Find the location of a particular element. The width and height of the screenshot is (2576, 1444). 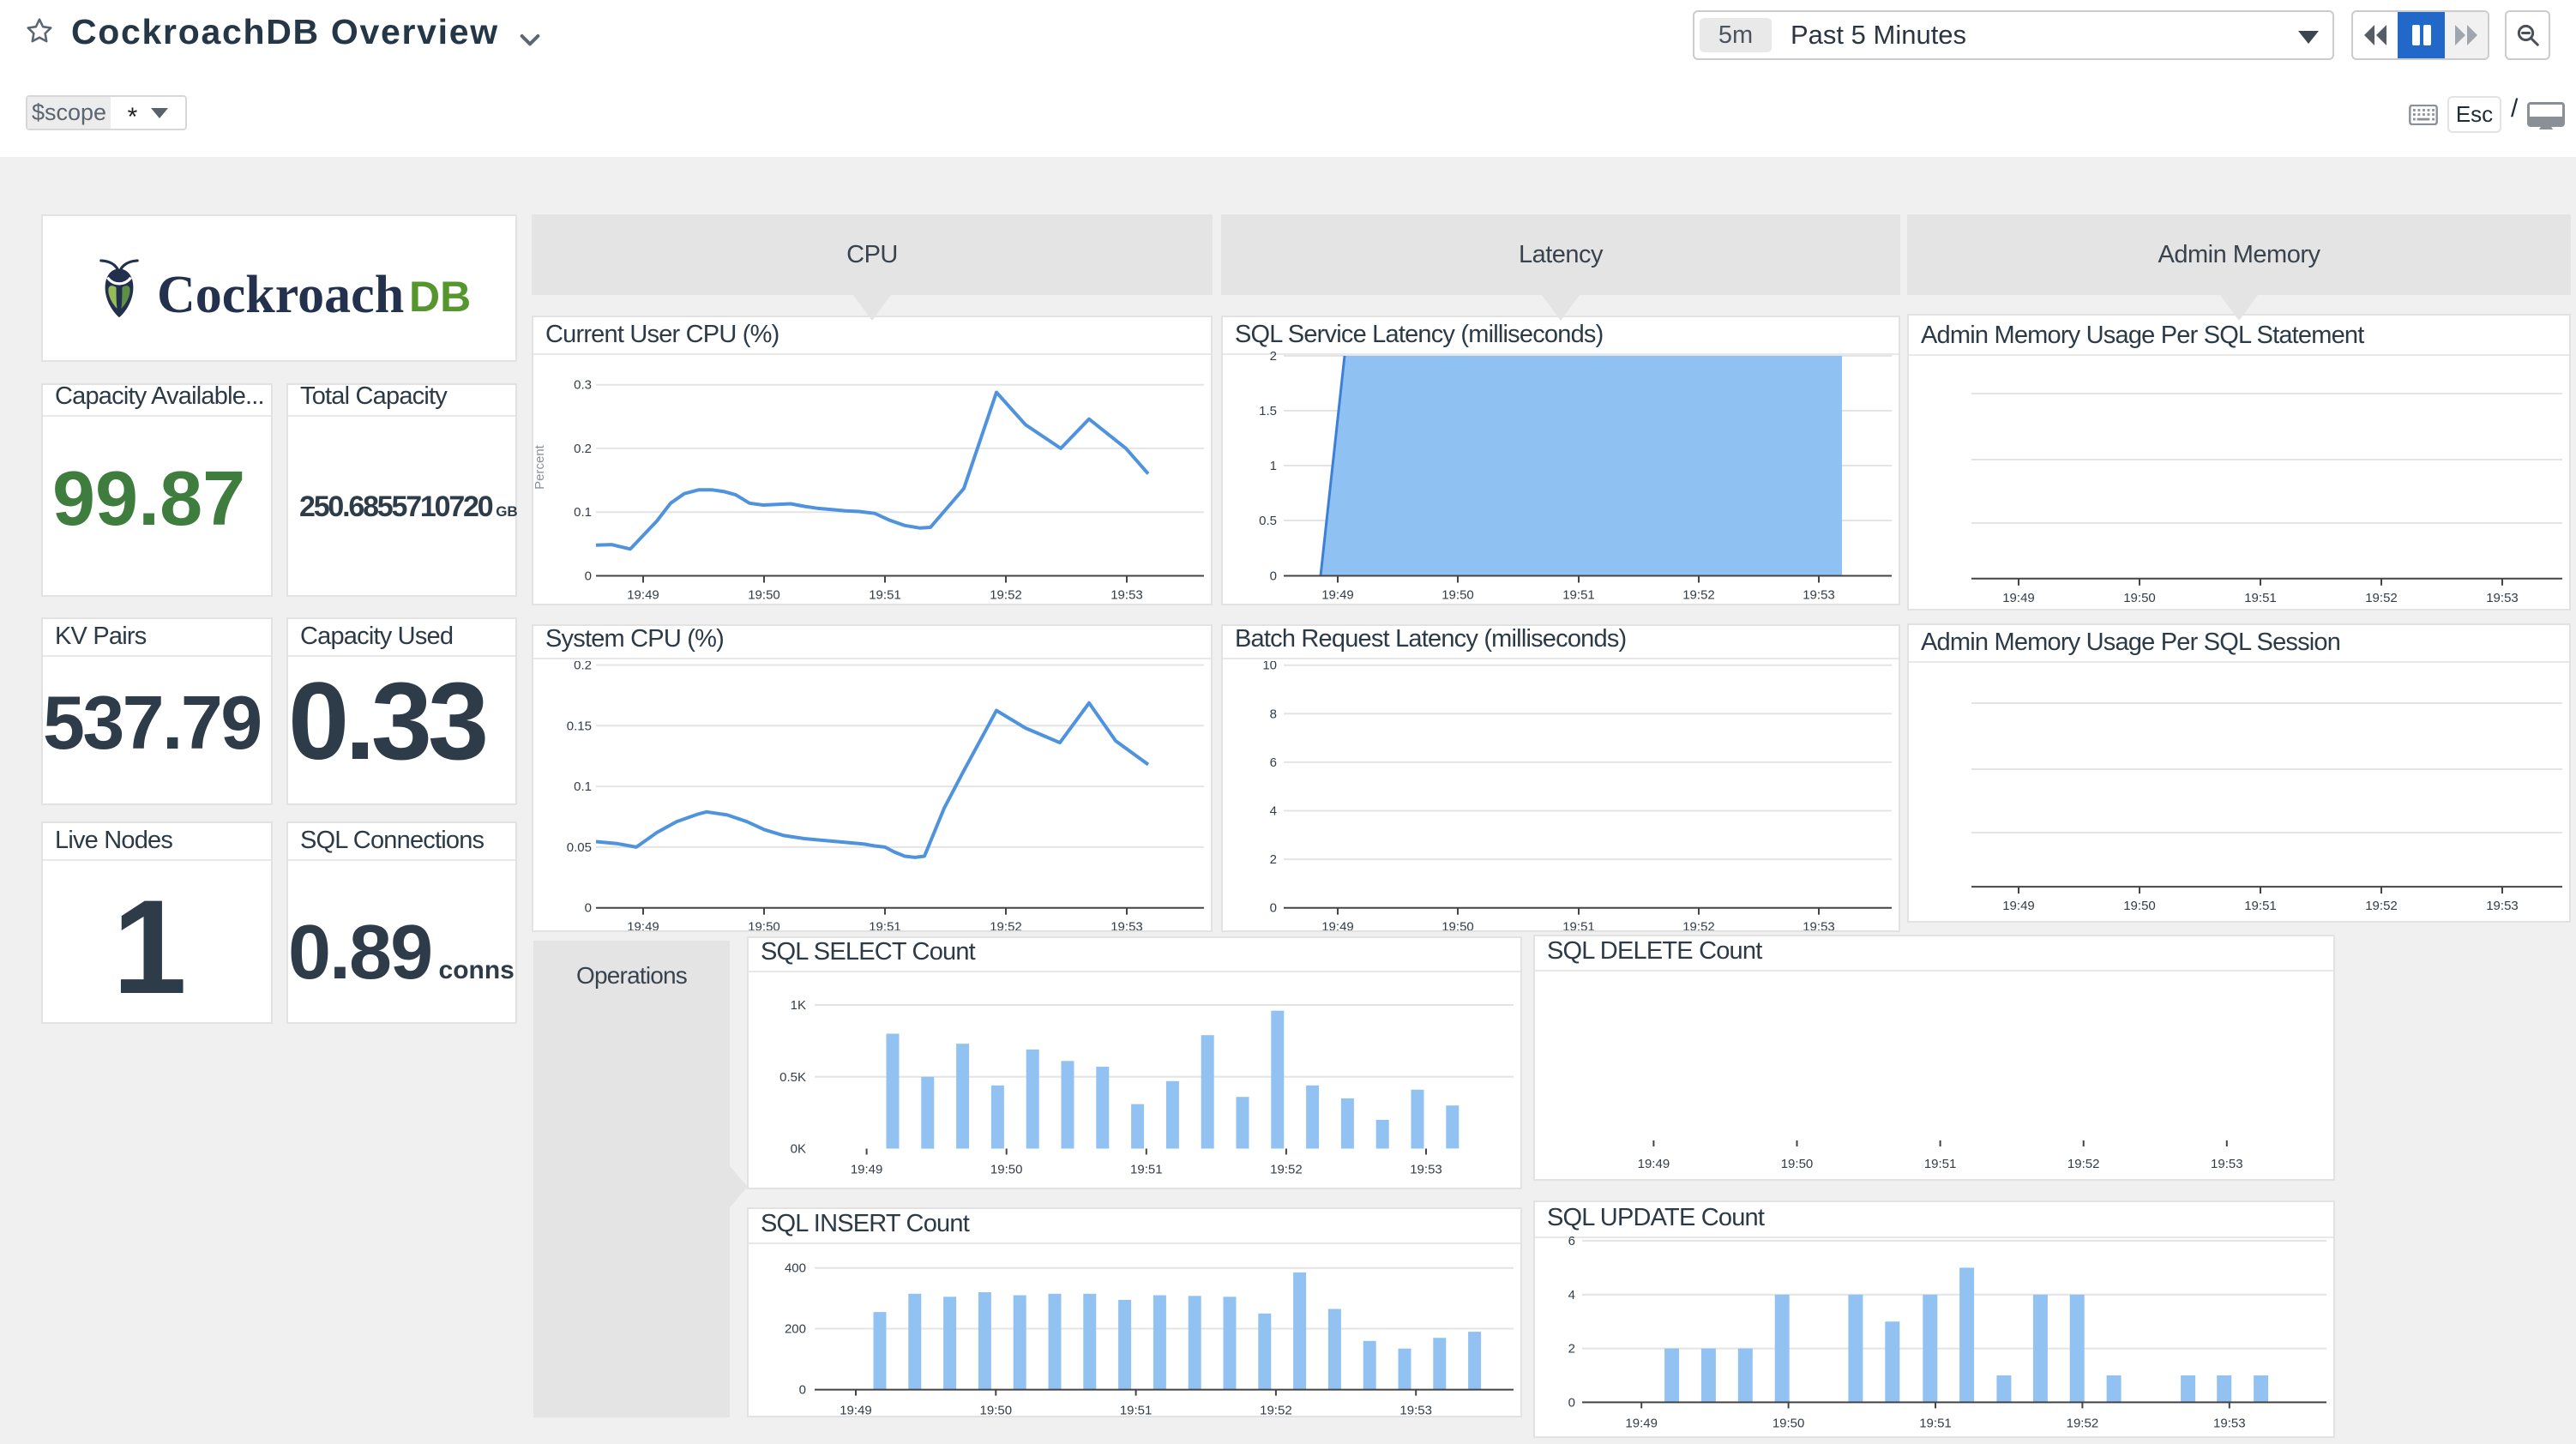

svg-text: 1.5 is located at coordinates (1268, 411).